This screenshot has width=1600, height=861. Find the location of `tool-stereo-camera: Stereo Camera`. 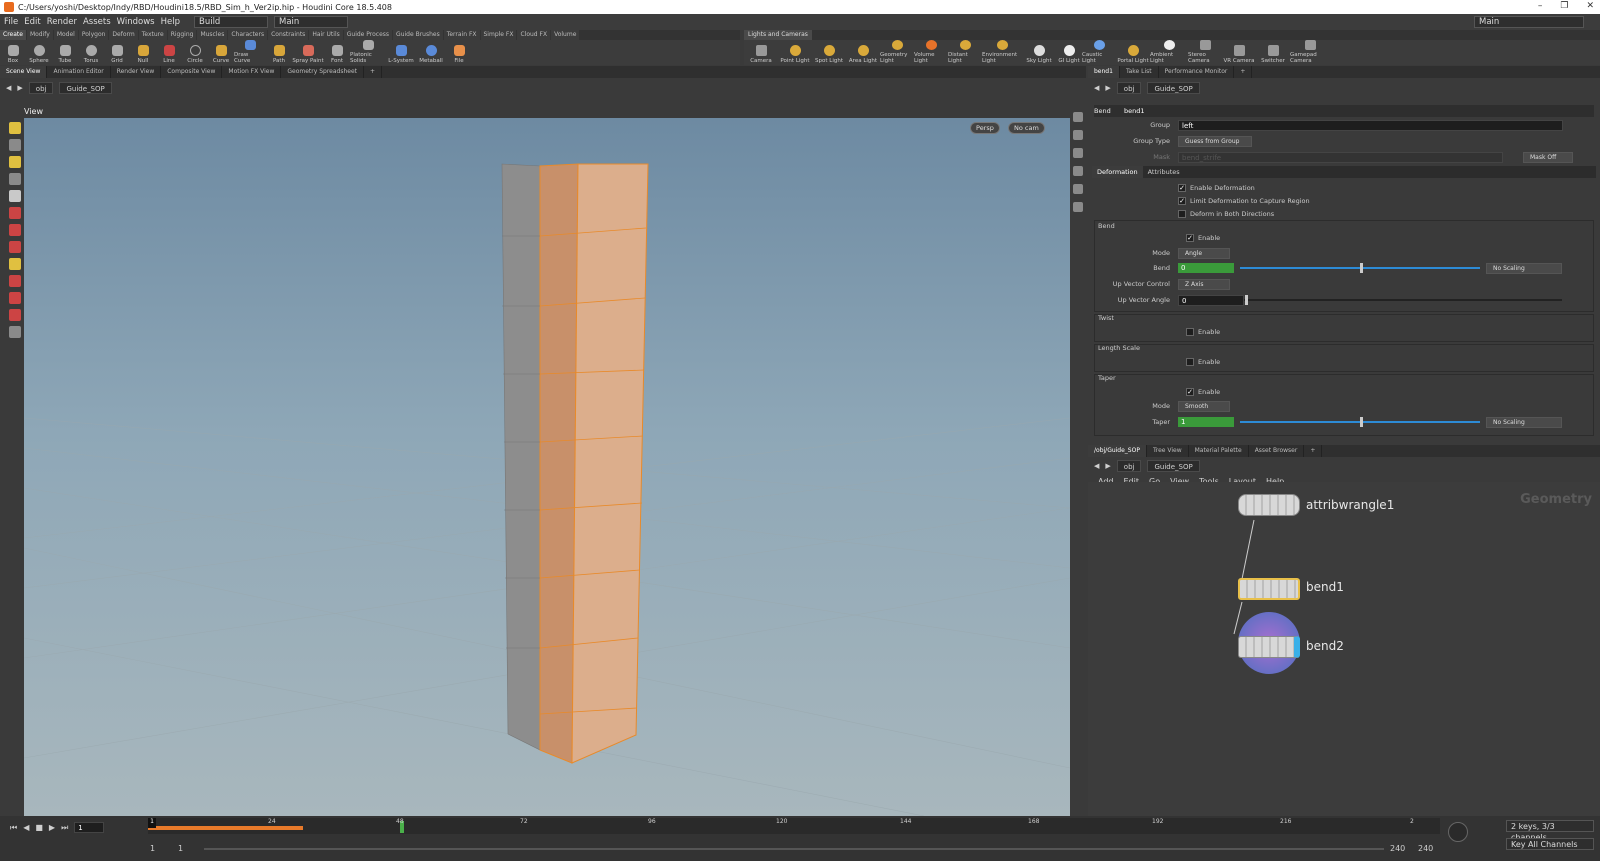

tool-stereo-camera: Stereo Camera is located at coordinates (1205, 52).